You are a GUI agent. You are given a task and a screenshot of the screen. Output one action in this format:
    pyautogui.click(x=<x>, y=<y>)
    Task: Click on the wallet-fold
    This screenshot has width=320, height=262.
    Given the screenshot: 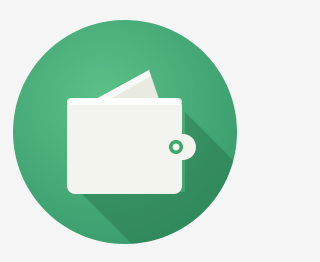 What is the action you would take?
    pyautogui.click(x=124, y=101)
    